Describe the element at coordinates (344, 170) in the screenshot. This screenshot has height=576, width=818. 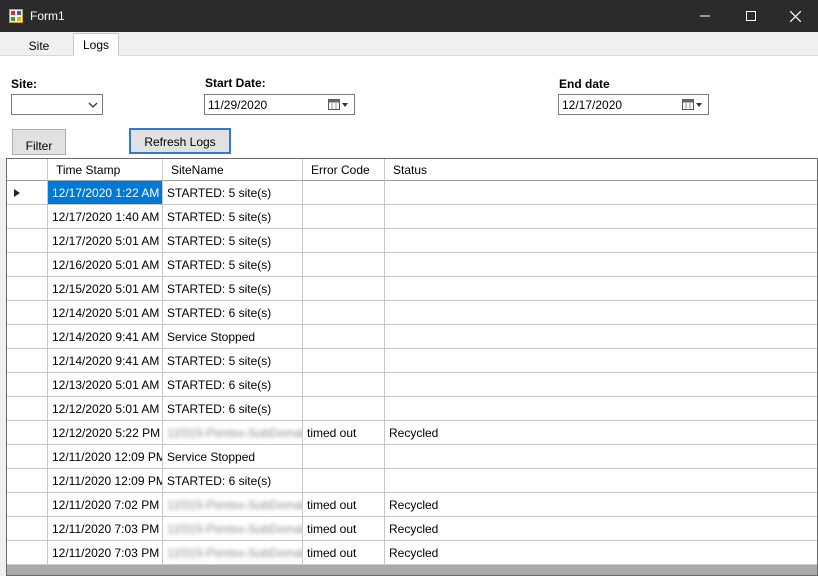
I see `column-header-error-code: Error Code` at that location.